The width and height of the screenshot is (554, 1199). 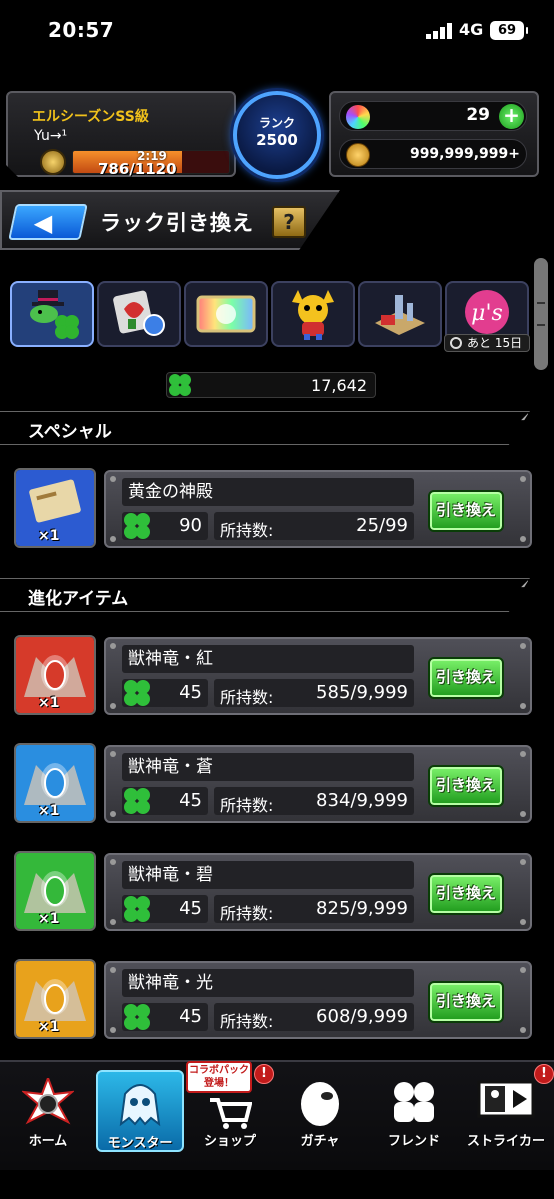 What do you see at coordinates (506, 1111) in the screenshot?
I see `nav-striker: ストライカー` at bounding box center [506, 1111].